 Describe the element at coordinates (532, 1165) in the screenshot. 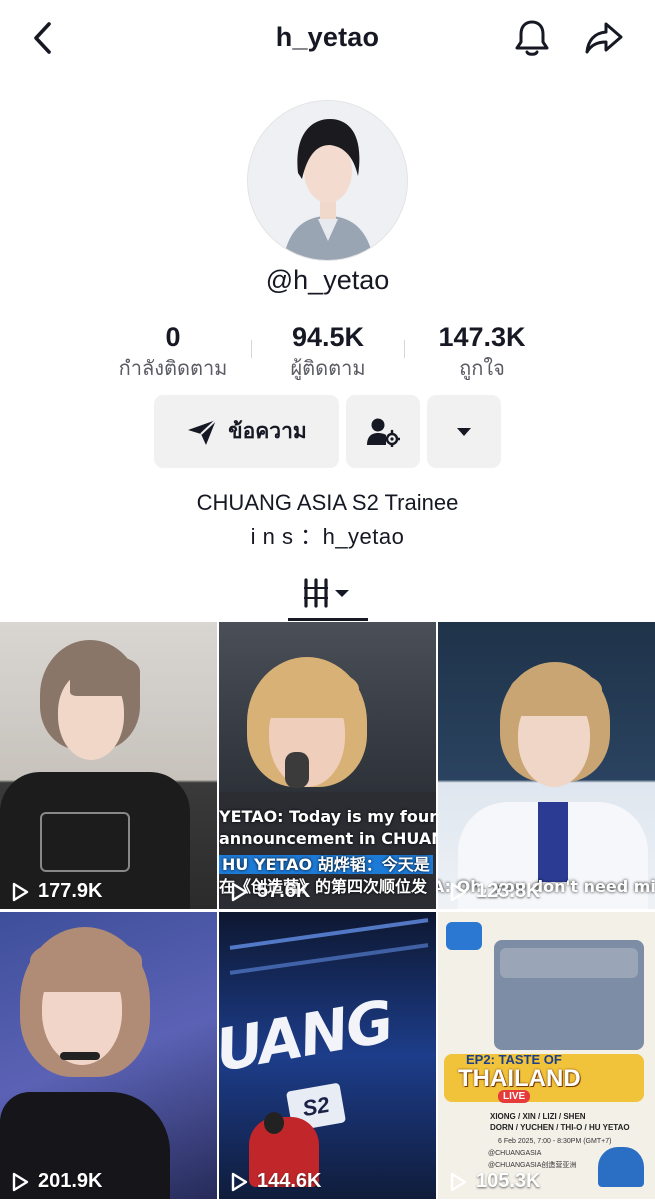

I see `poster-handle: @CHUANGASIA创造营亚洲` at that location.